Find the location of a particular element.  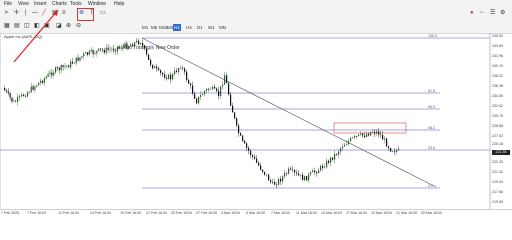

fib-label: 0.0 is located at coordinates (430, 186).